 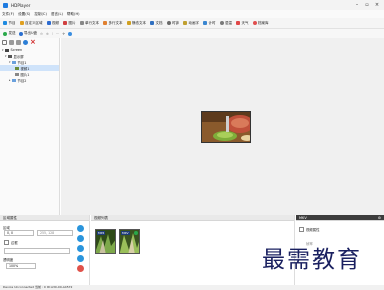 I want to click on send-button: 发送, so click(x=9, y=34).